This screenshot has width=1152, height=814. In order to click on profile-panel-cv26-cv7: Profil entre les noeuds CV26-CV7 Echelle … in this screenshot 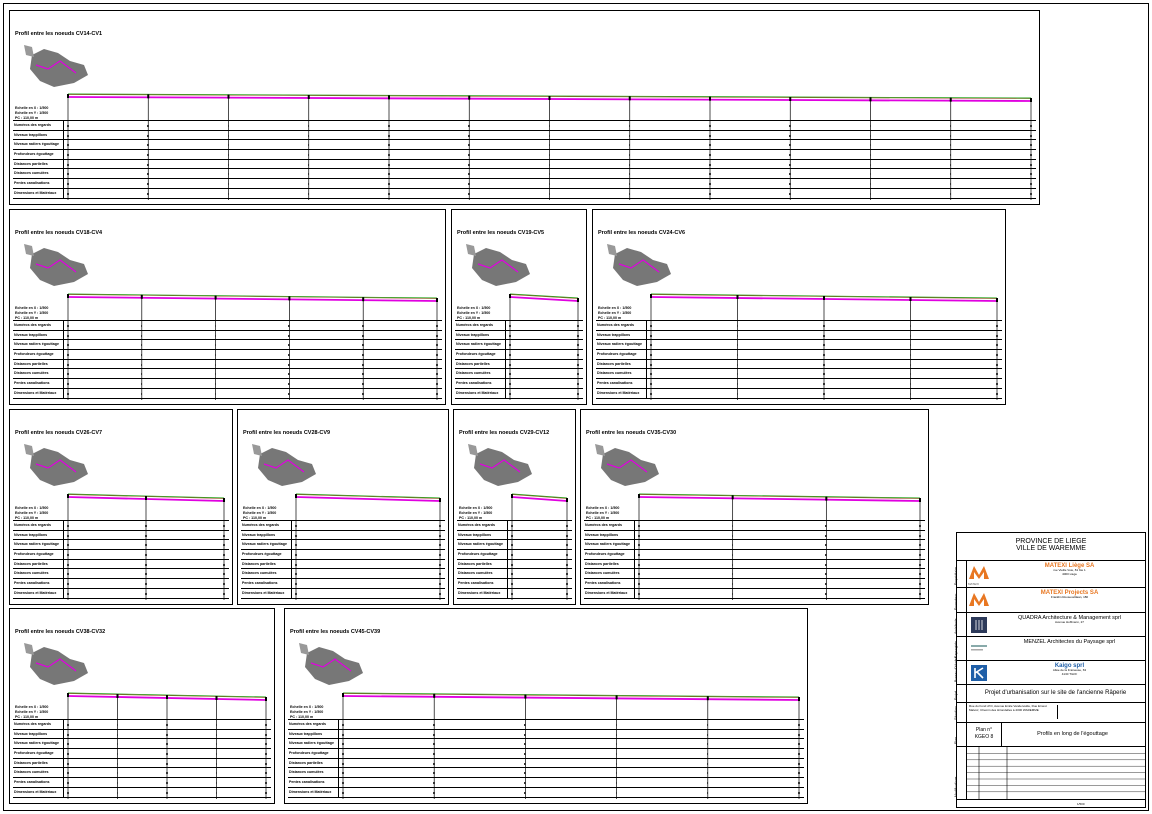, I will do `click(121, 507)`.